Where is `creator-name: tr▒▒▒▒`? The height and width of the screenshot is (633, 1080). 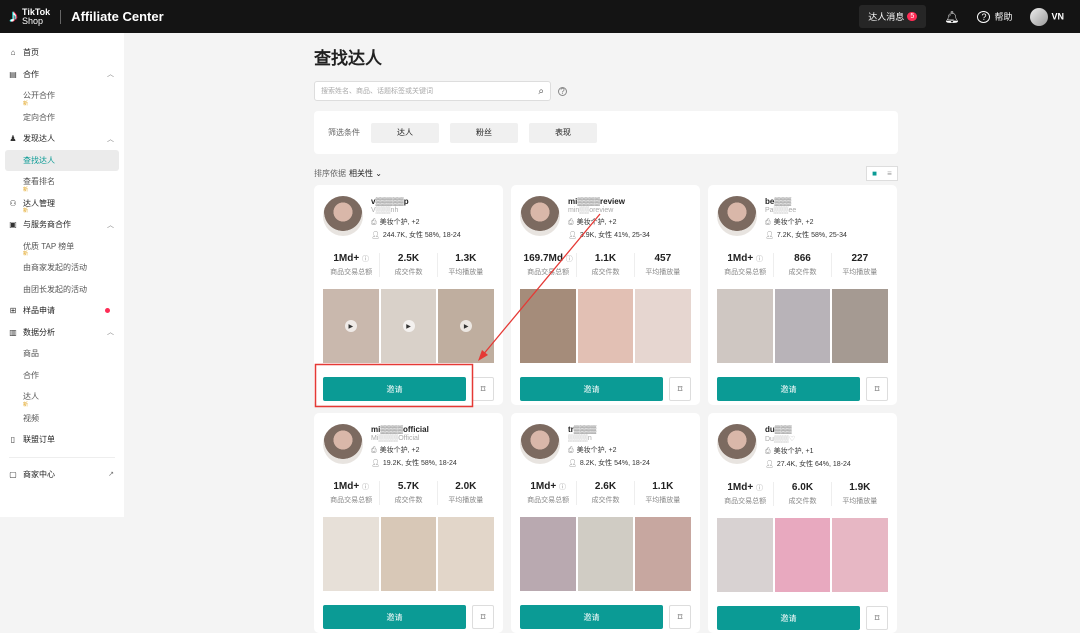
creator-name: tr▒▒▒▒ is located at coordinates (609, 429).